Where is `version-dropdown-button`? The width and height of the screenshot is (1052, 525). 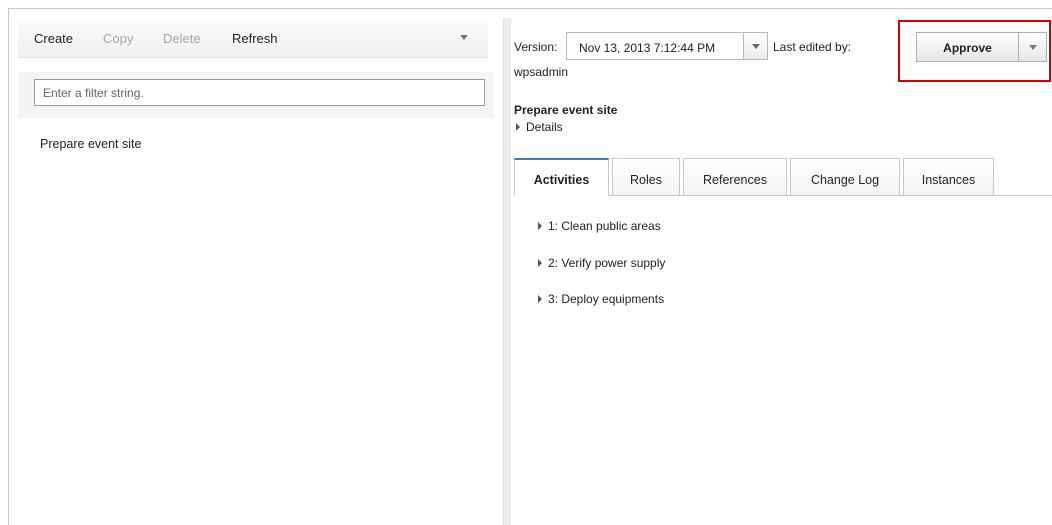 version-dropdown-button is located at coordinates (756, 46).